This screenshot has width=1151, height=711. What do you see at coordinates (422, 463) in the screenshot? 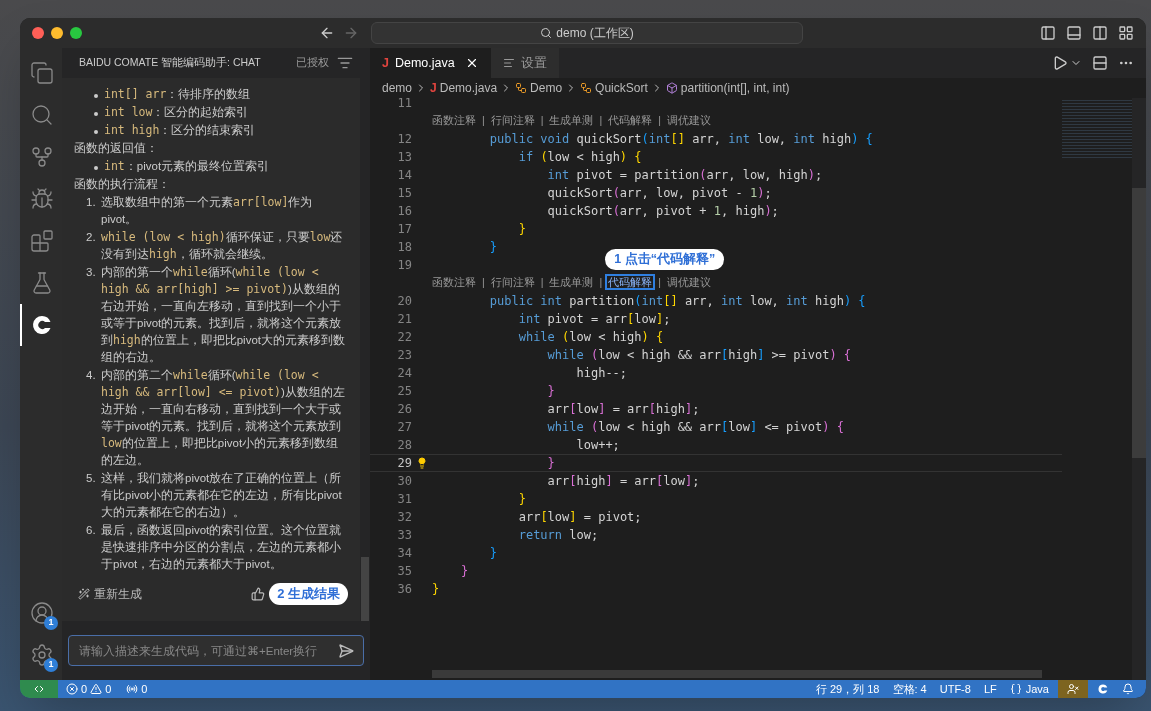
I see `lightbulb-icon` at bounding box center [422, 463].